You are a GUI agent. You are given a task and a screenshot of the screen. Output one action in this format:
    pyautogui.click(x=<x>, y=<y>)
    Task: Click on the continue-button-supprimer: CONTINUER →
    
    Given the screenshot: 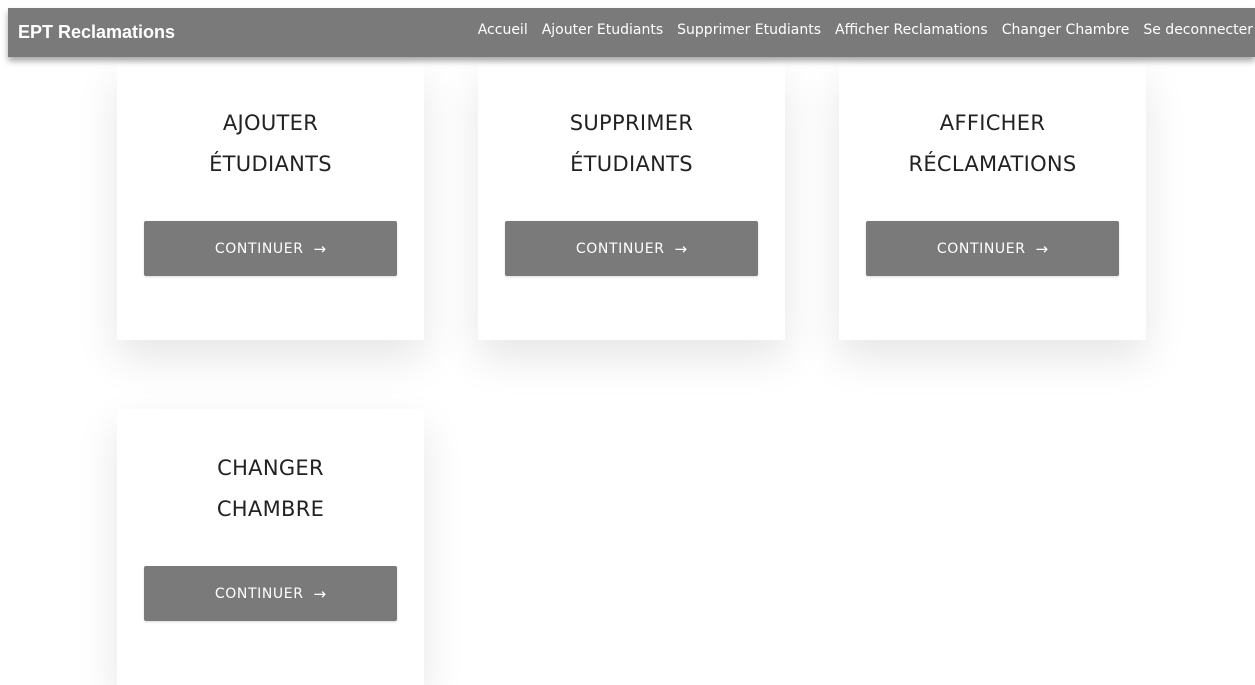 What is the action you would take?
    pyautogui.click(x=631, y=248)
    